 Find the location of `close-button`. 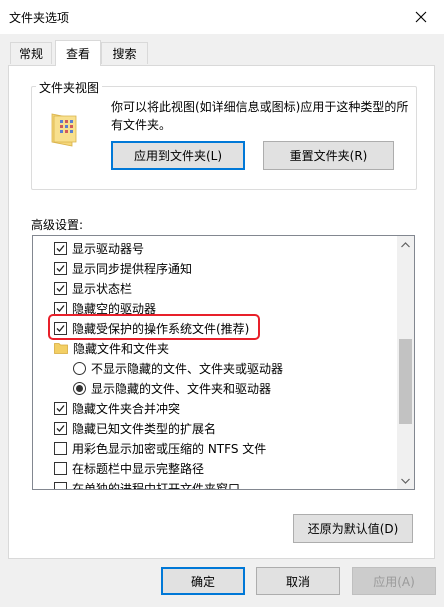

close-button is located at coordinates (421, 17).